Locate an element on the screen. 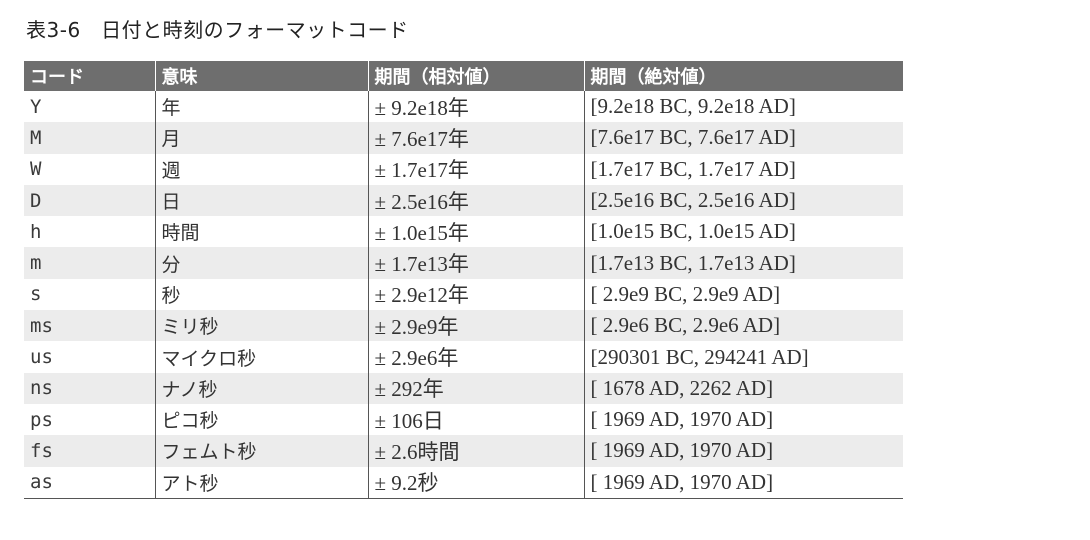 The width and height of the screenshot is (1090, 540). cell-absolute-span: [ 1678 AD, 2262 AD] is located at coordinates (743, 388).